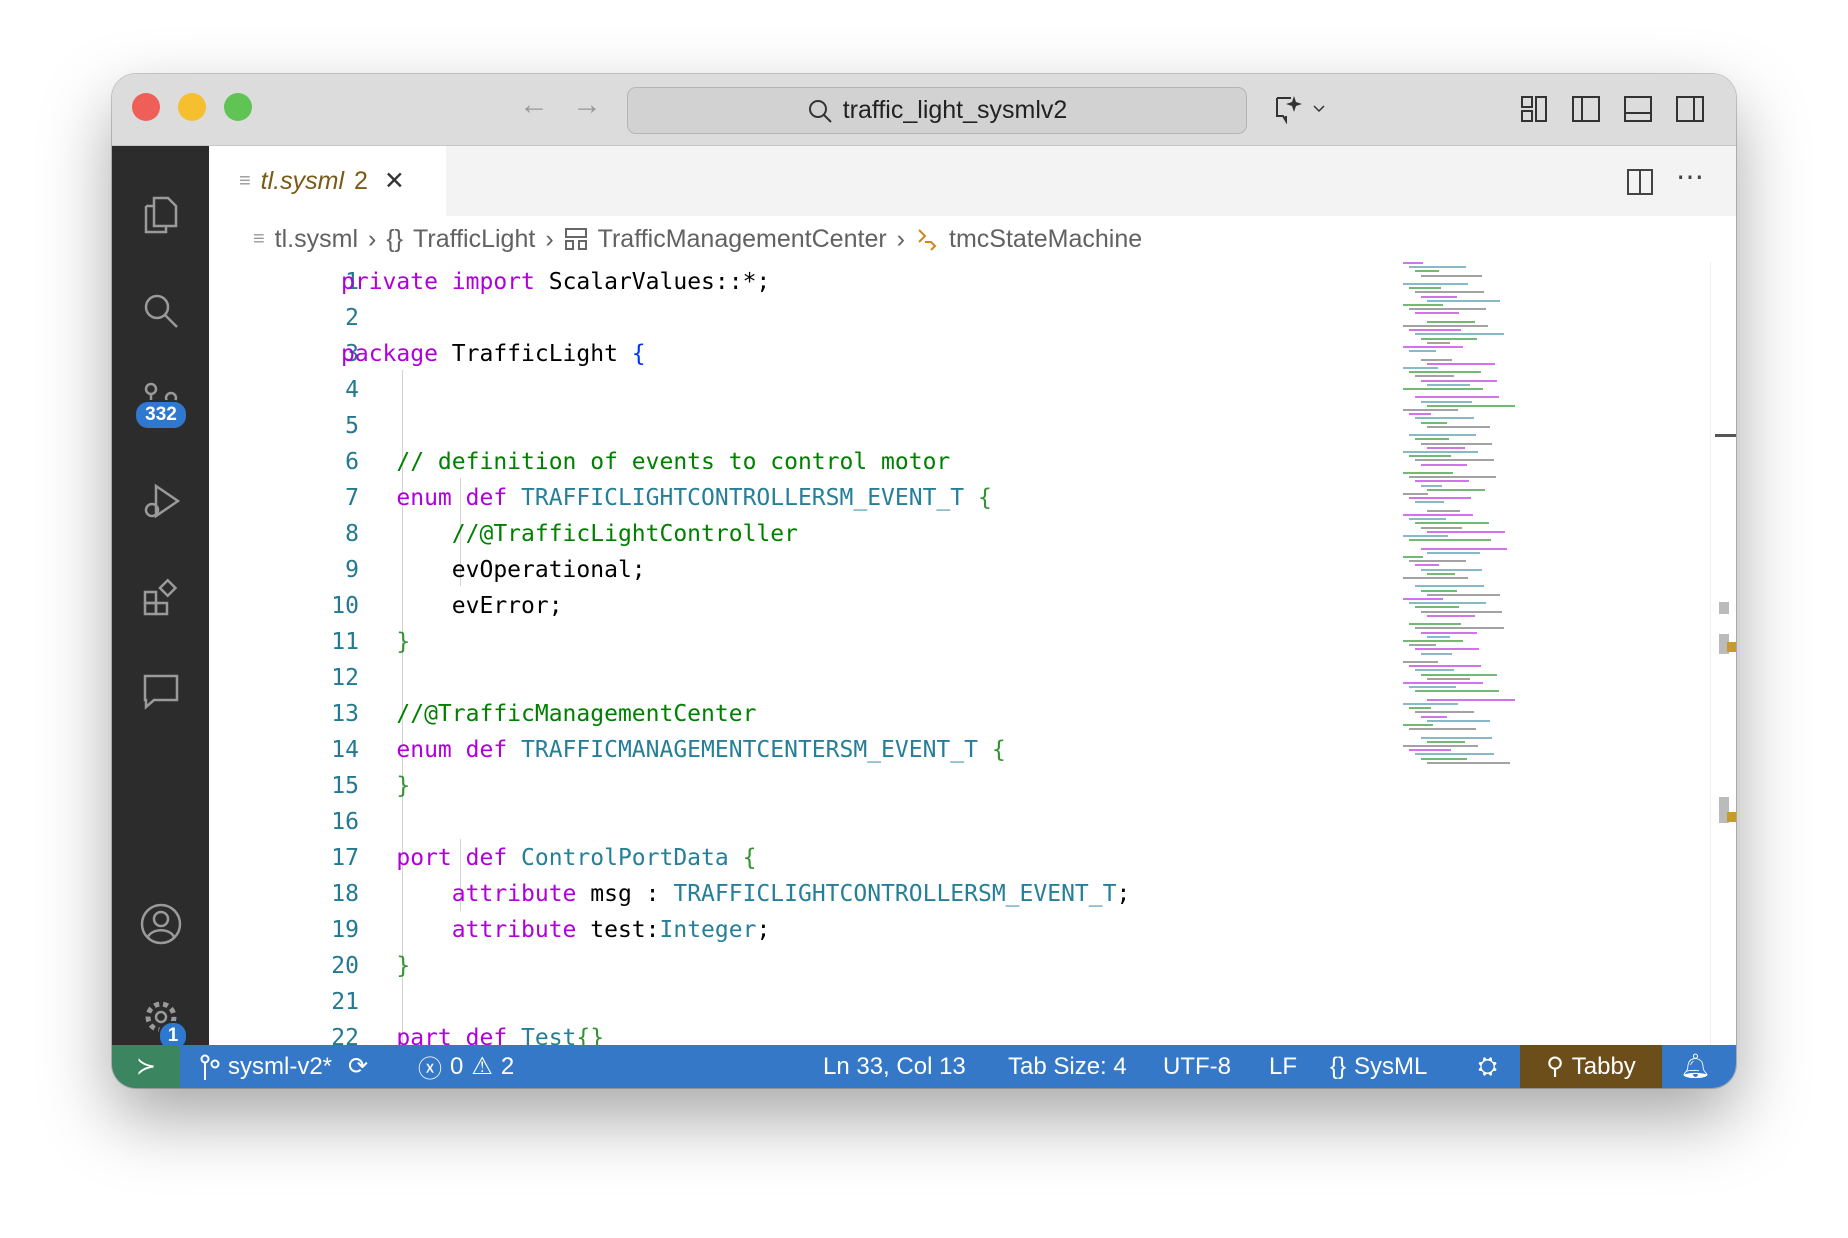 Image resolution: width=1848 pixels, height=1238 pixels. I want to click on tabby-button: ⚲ Tabby, so click(1591, 1066).